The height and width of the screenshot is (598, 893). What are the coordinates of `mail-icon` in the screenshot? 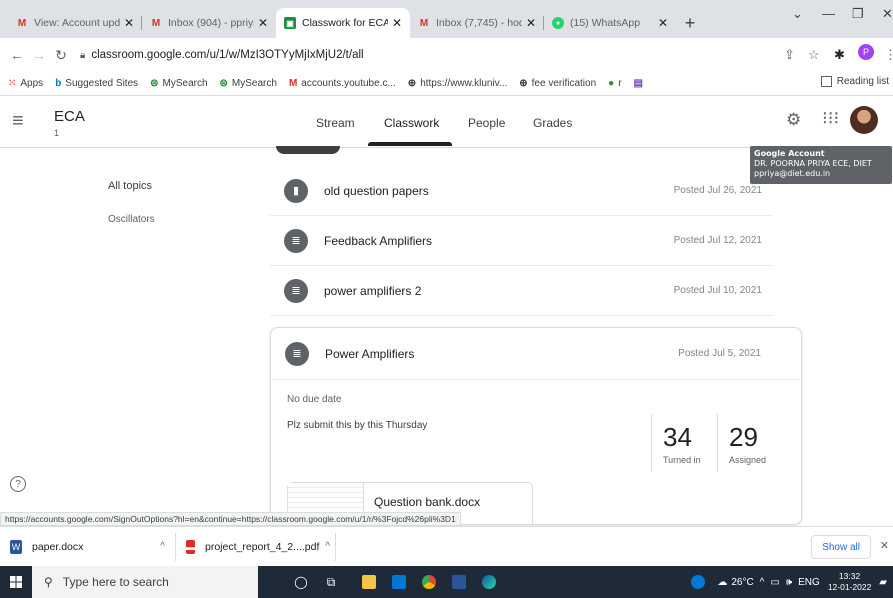 It's located at (399, 582).